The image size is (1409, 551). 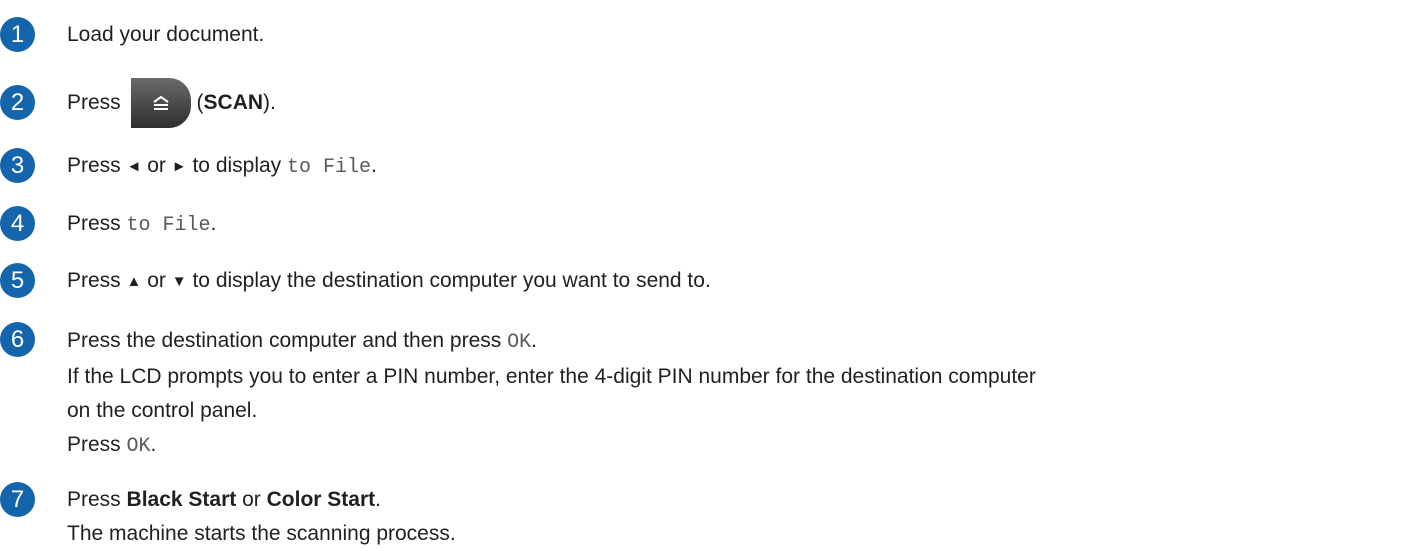 What do you see at coordinates (237, 165) in the screenshot?
I see `to-display-label: to display` at bounding box center [237, 165].